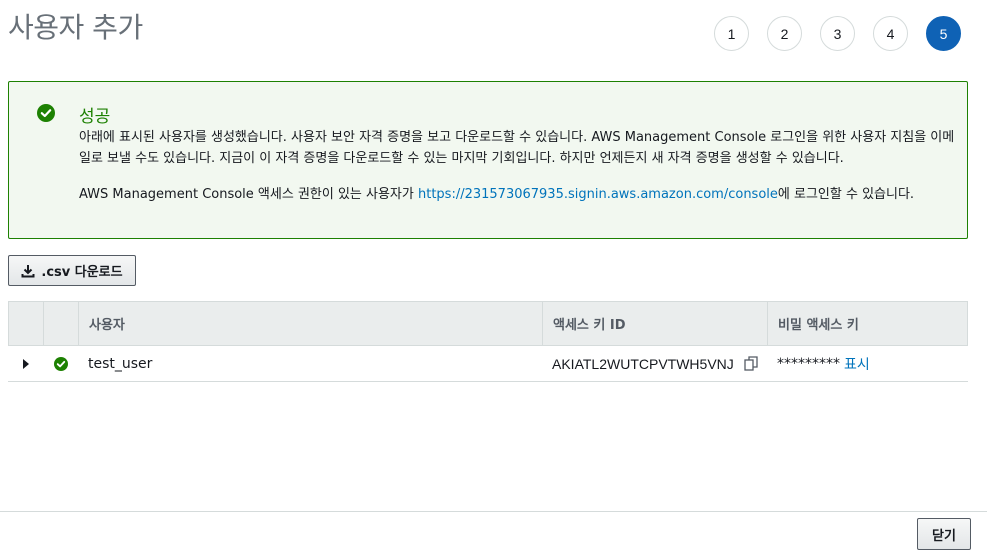 The height and width of the screenshot is (555, 987). I want to click on step-1: 1, so click(731, 33).